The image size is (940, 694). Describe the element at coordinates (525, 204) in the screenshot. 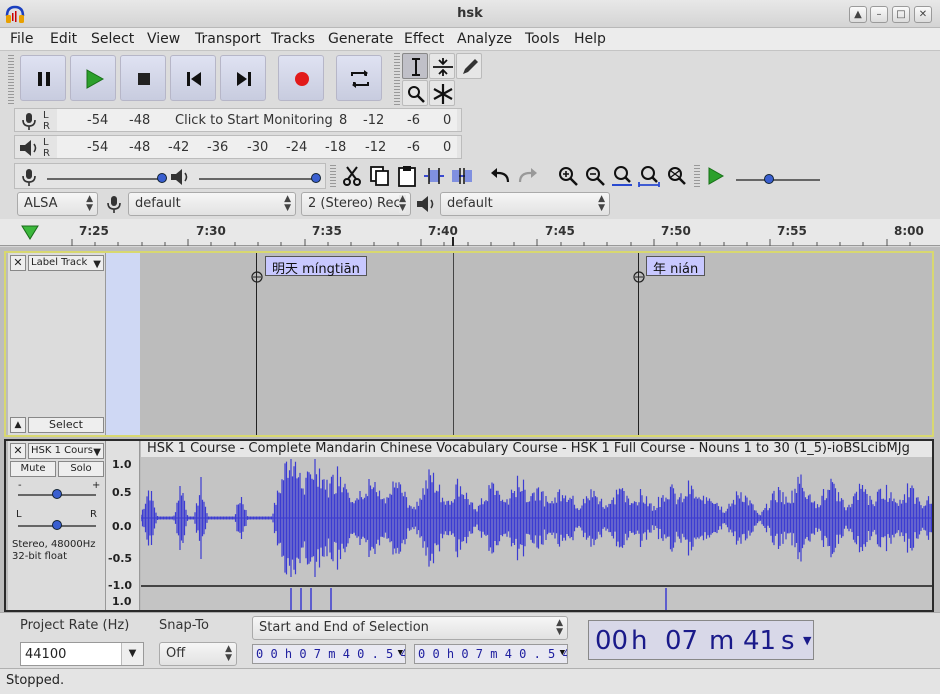

I see `playback-device-select: default ▲ ▼` at that location.